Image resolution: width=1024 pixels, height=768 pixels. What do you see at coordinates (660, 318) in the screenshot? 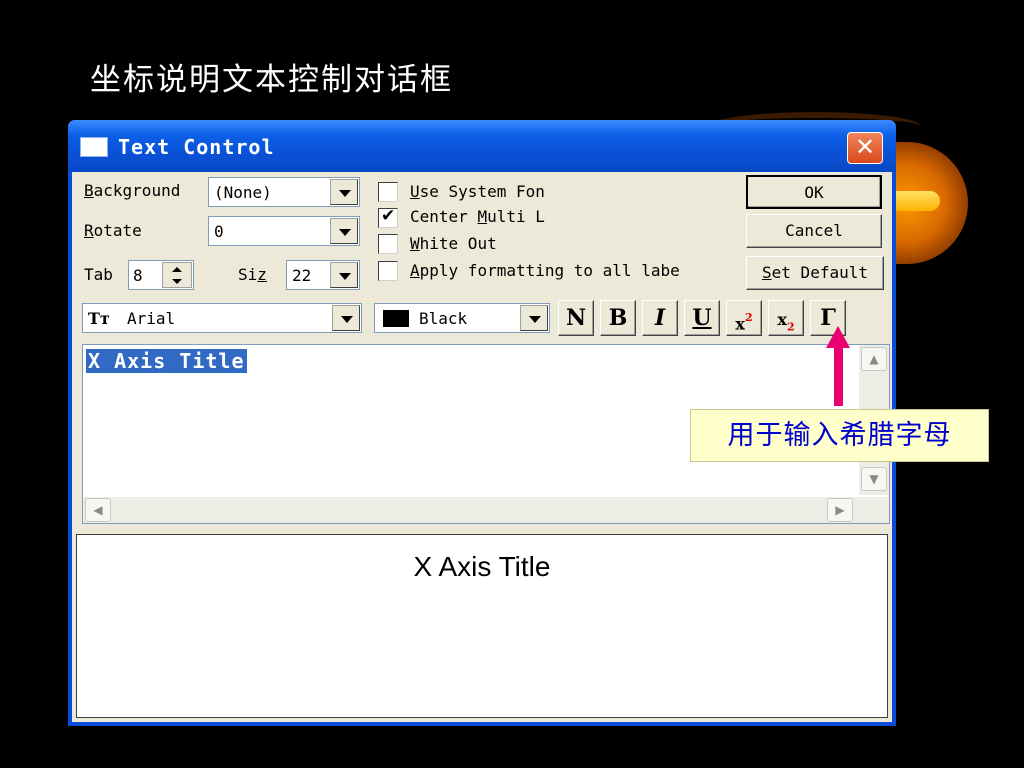
I see `italic-button: I` at bounding box center [660, 318].